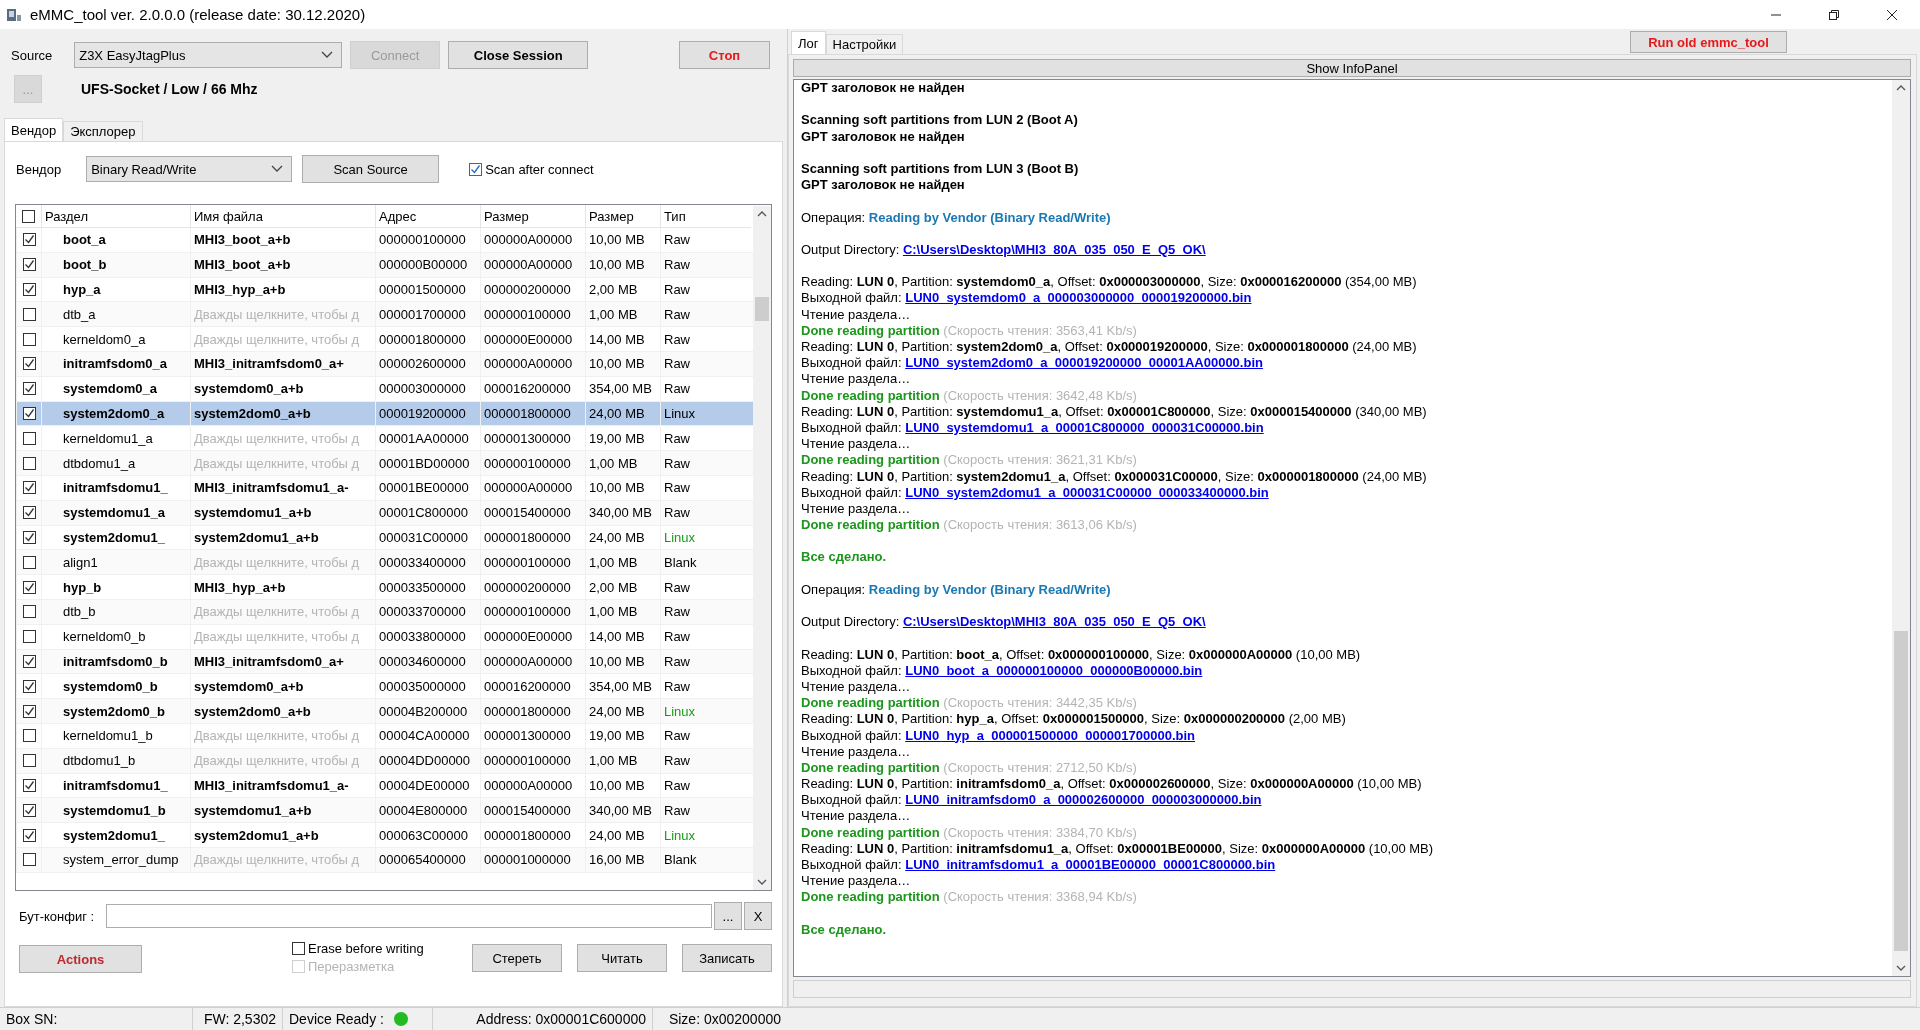  What do you see at coordinates (384, 488) in the screenshot?
I see `table-row: initramfsdomu1_ MHI3_initramfsdomu1_a- 00001BE00000 000000A00000 10,00 MB Raw` at bounding box center [384, 488].